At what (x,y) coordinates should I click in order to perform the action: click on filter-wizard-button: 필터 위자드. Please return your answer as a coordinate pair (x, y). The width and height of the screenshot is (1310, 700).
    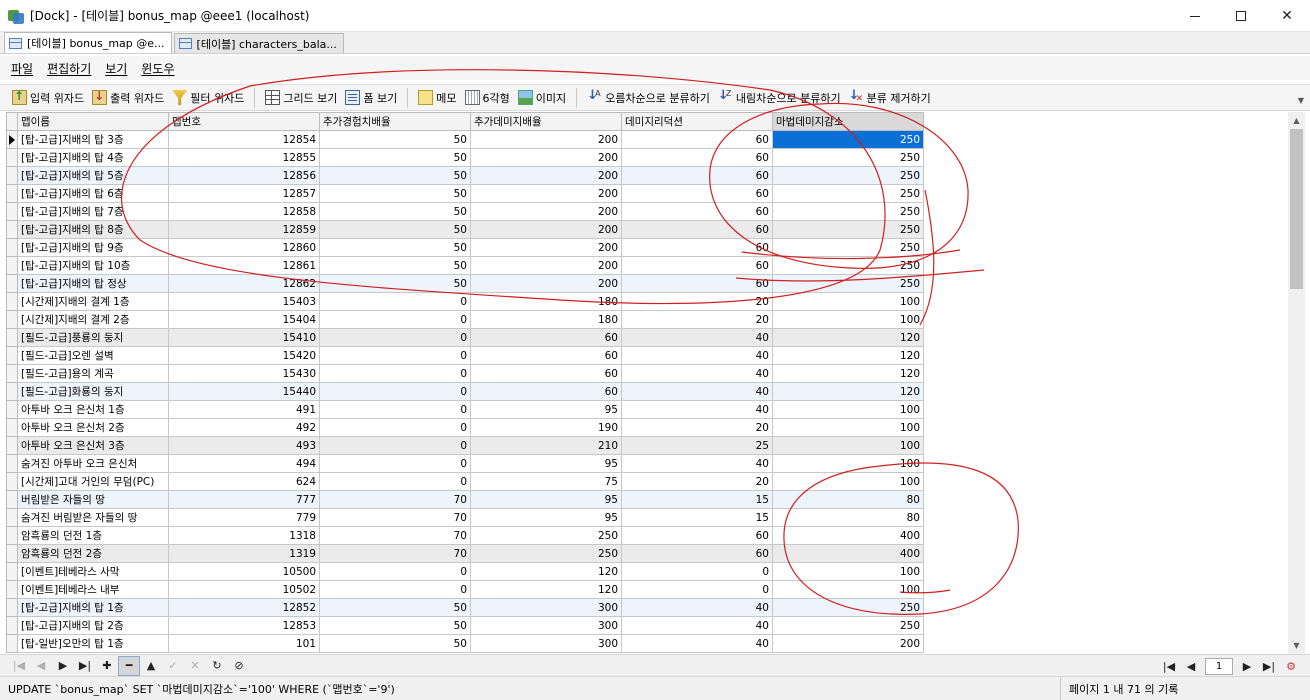
    Looking at the image, I should click on (208, 98).